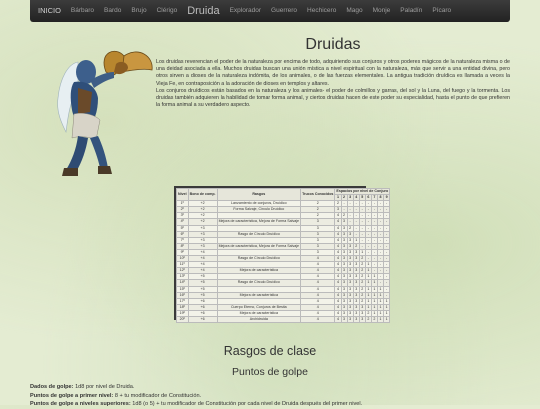  I want to click on druid-leg-left, so click(77, 154).